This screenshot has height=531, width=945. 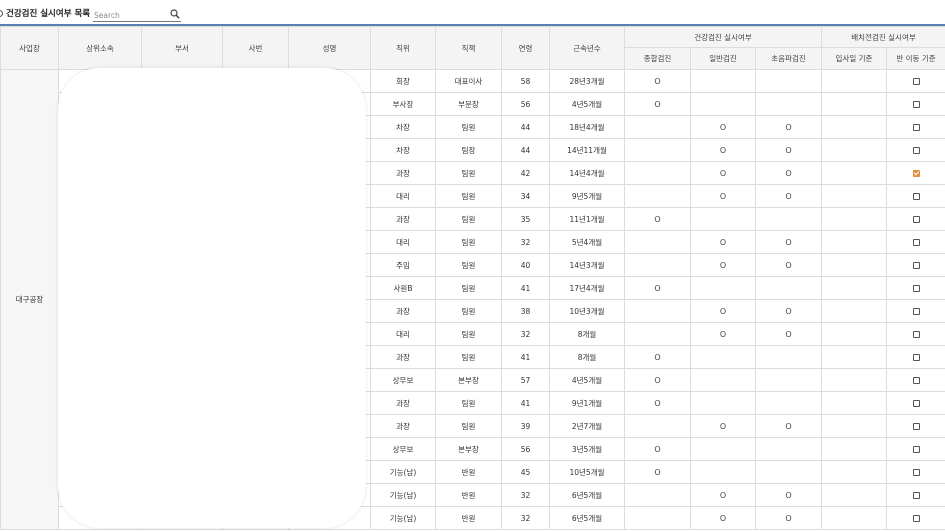 What do you see at coordinates (182, 48) in the screenshot?
I see `col-header-dept: 부서` at bounding box center [182, 48].